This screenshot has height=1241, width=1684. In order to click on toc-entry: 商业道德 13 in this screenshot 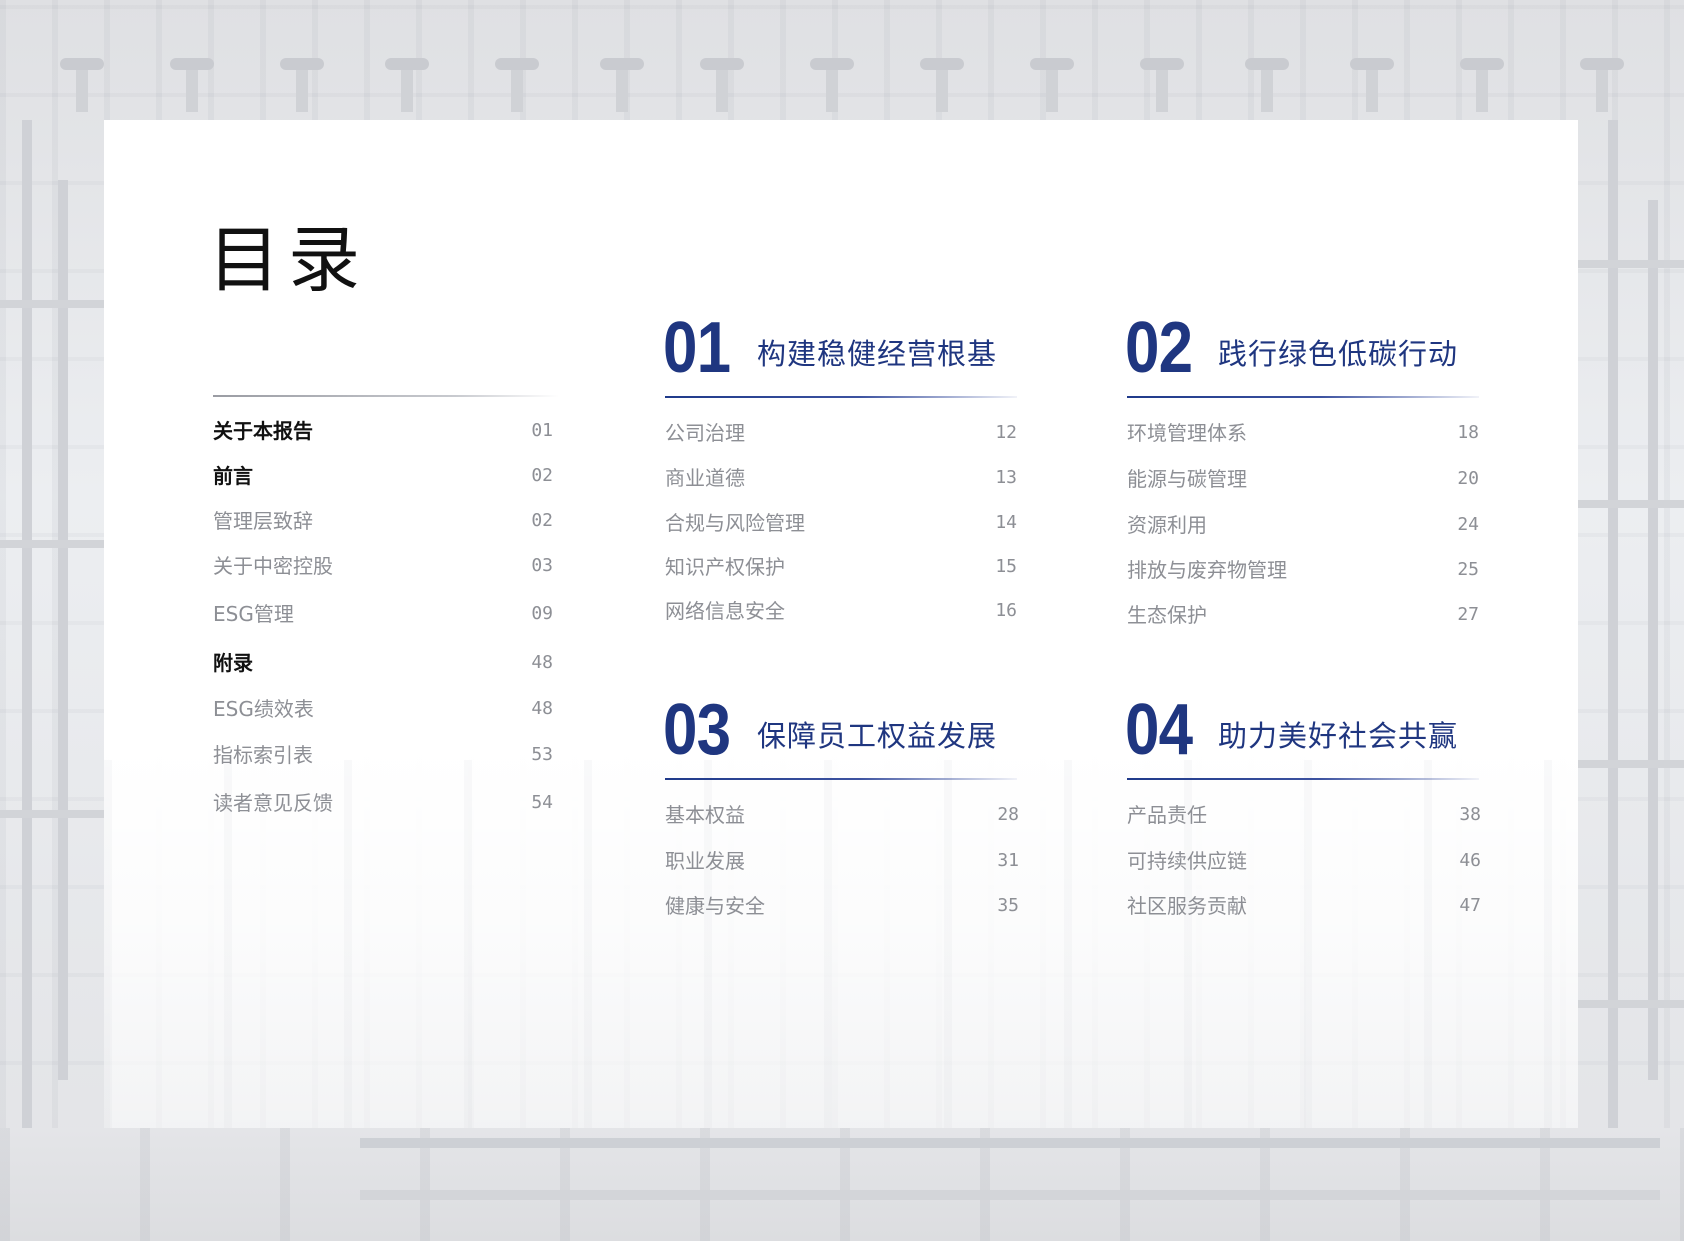, I will do `click(841, 478)`.